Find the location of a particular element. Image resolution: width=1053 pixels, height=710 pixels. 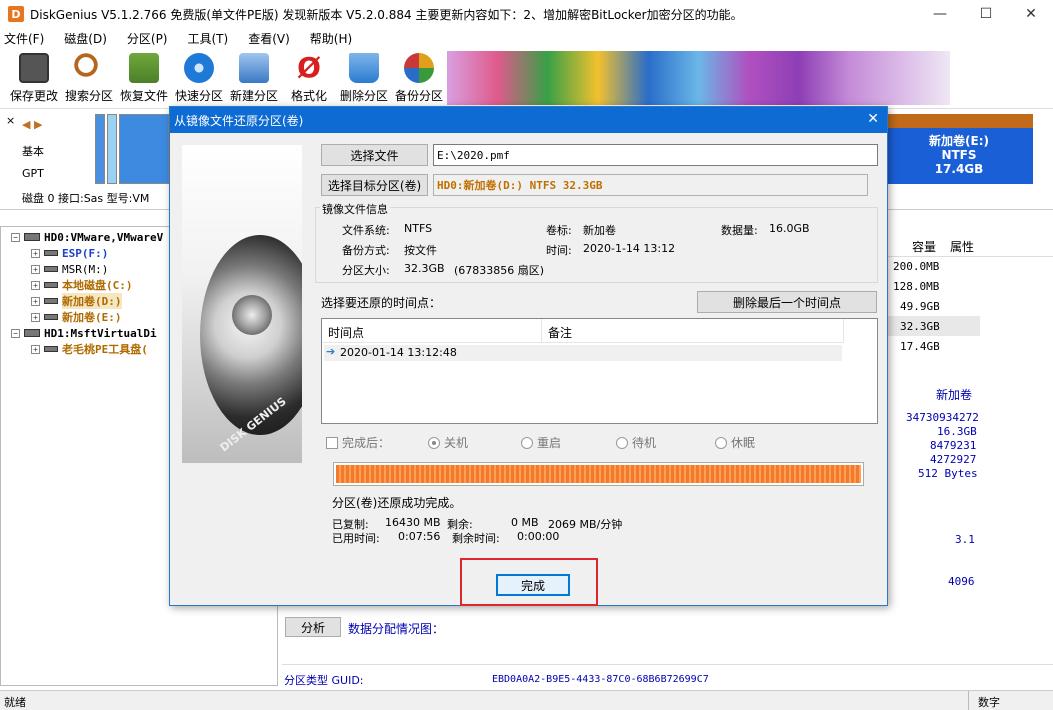

radio-standby: 待机 is located at coordinates (636, 442).